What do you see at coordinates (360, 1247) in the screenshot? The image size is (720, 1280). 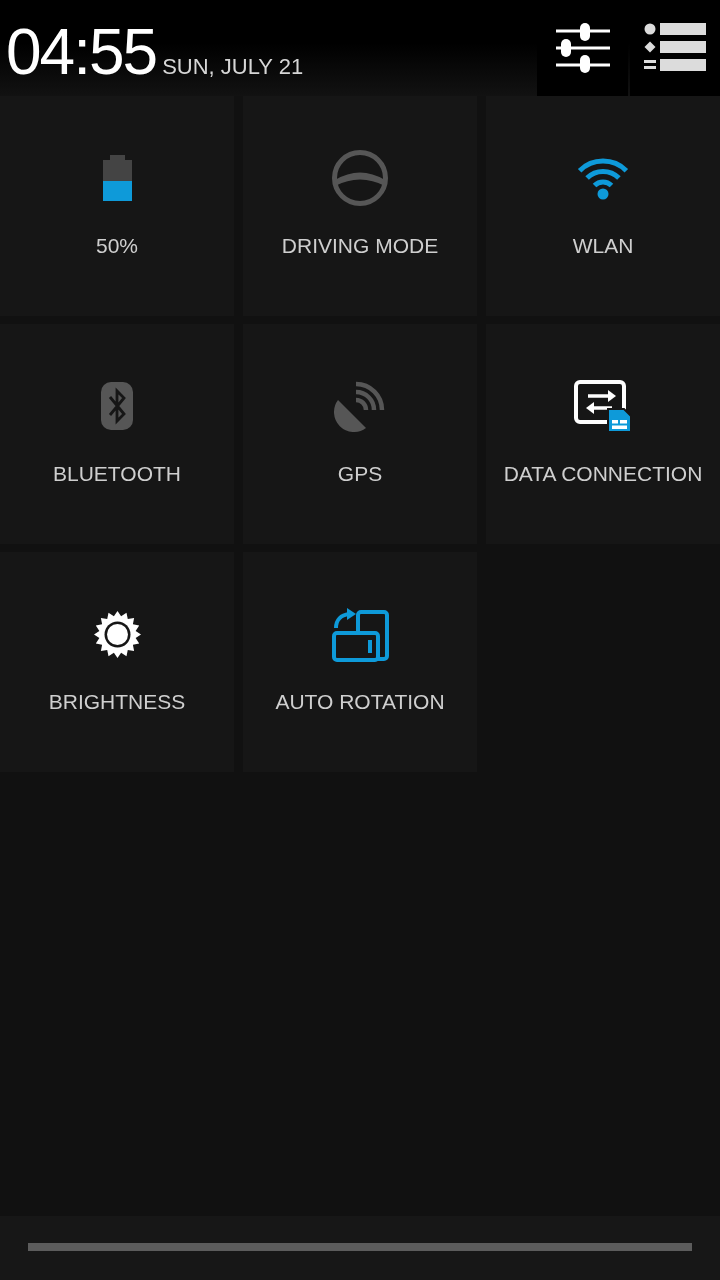 I see `drag-handle` at bounding box center [360, 1247].